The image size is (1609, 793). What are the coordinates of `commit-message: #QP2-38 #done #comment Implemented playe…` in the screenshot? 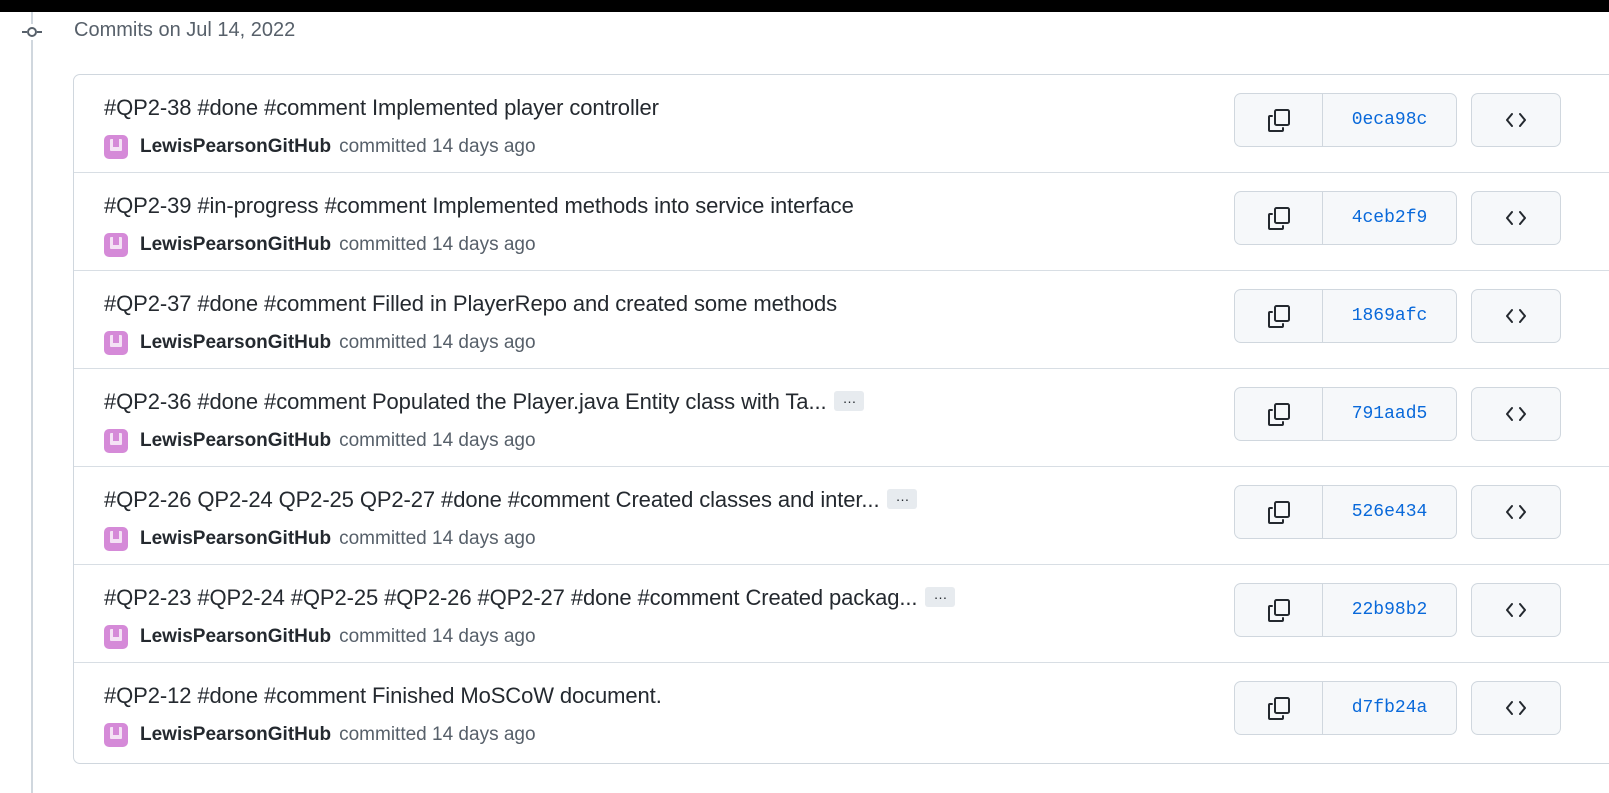 It's located at (381, 107).